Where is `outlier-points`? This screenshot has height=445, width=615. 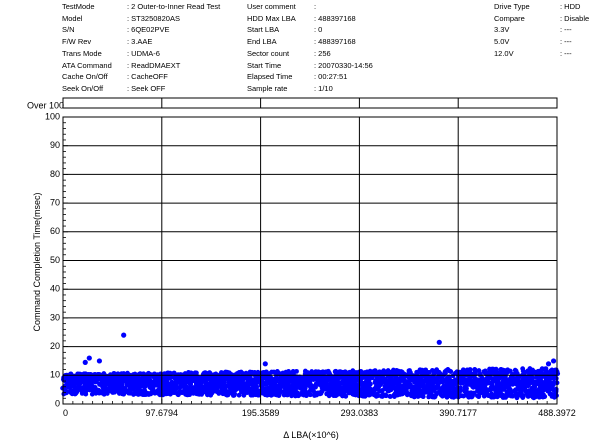
outlier-points is located at coordinates (319, 349).